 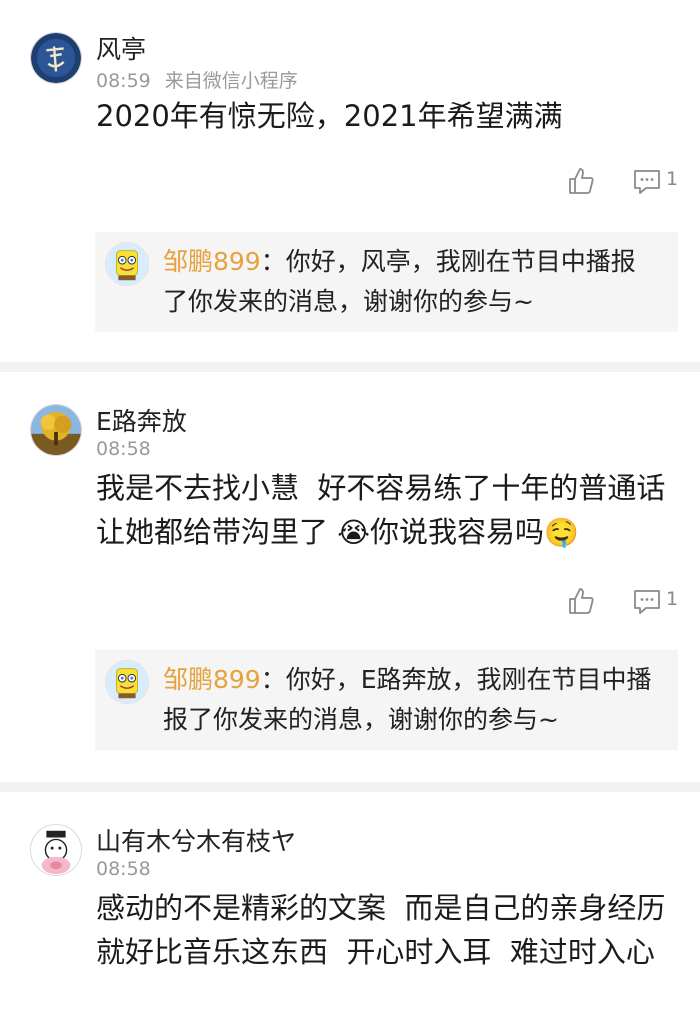 I want to click on comment-text: 2020年有惊无险，2021年希望满满, so click(x=329, y=116).